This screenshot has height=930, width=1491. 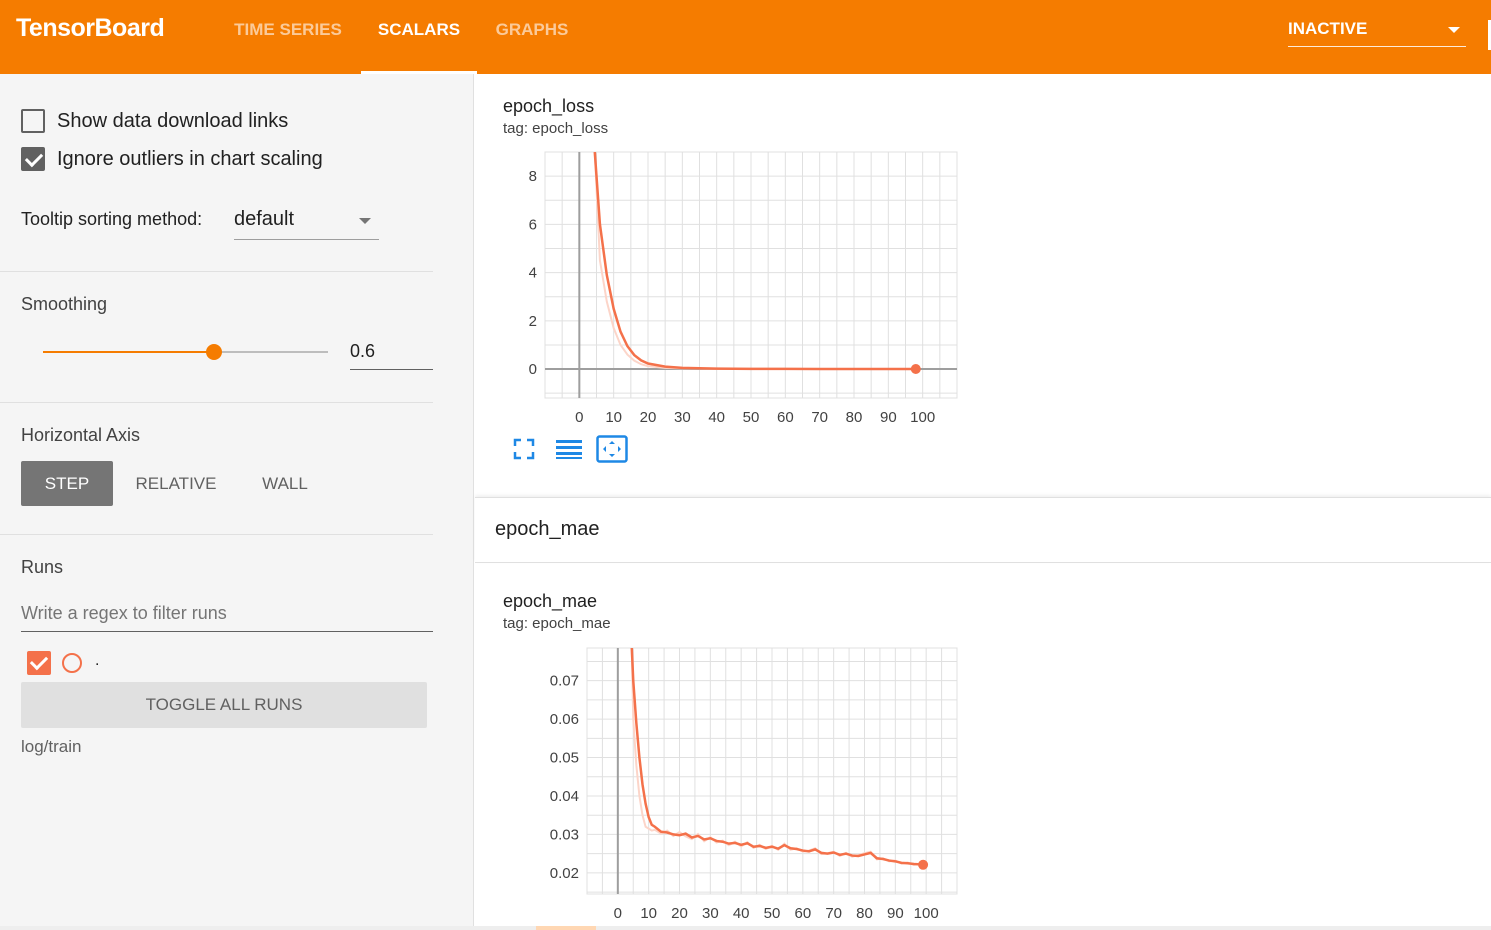 What do you see at coordinates (33, 121) in the screenshot?
I see `show-download-links-checkbox` at bounding box center [33, 121].